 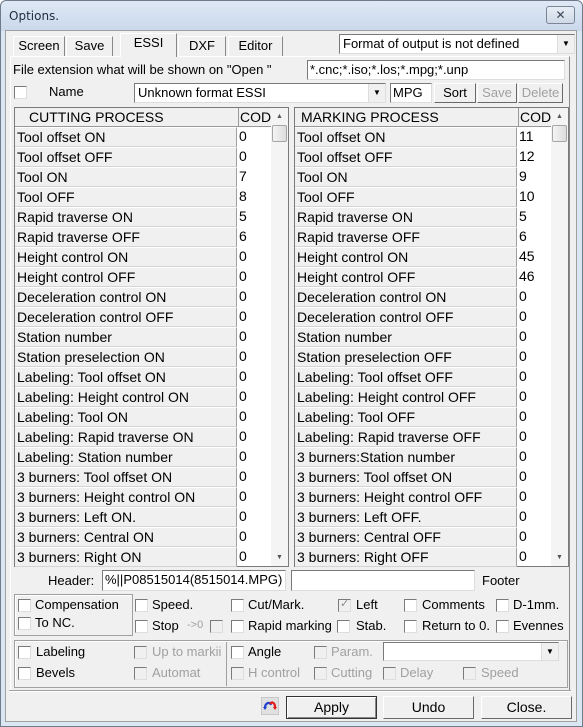 I want to click on labeling-checkbox, so click(x=24, y=652).